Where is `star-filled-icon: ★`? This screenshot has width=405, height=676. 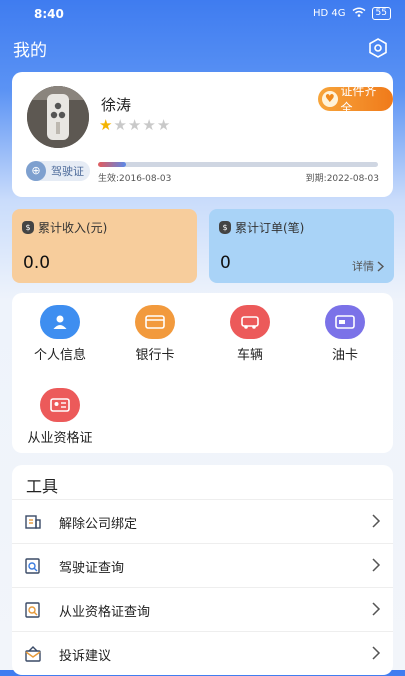
star-filled-icon: ★ is located at coordinates (106, 125).